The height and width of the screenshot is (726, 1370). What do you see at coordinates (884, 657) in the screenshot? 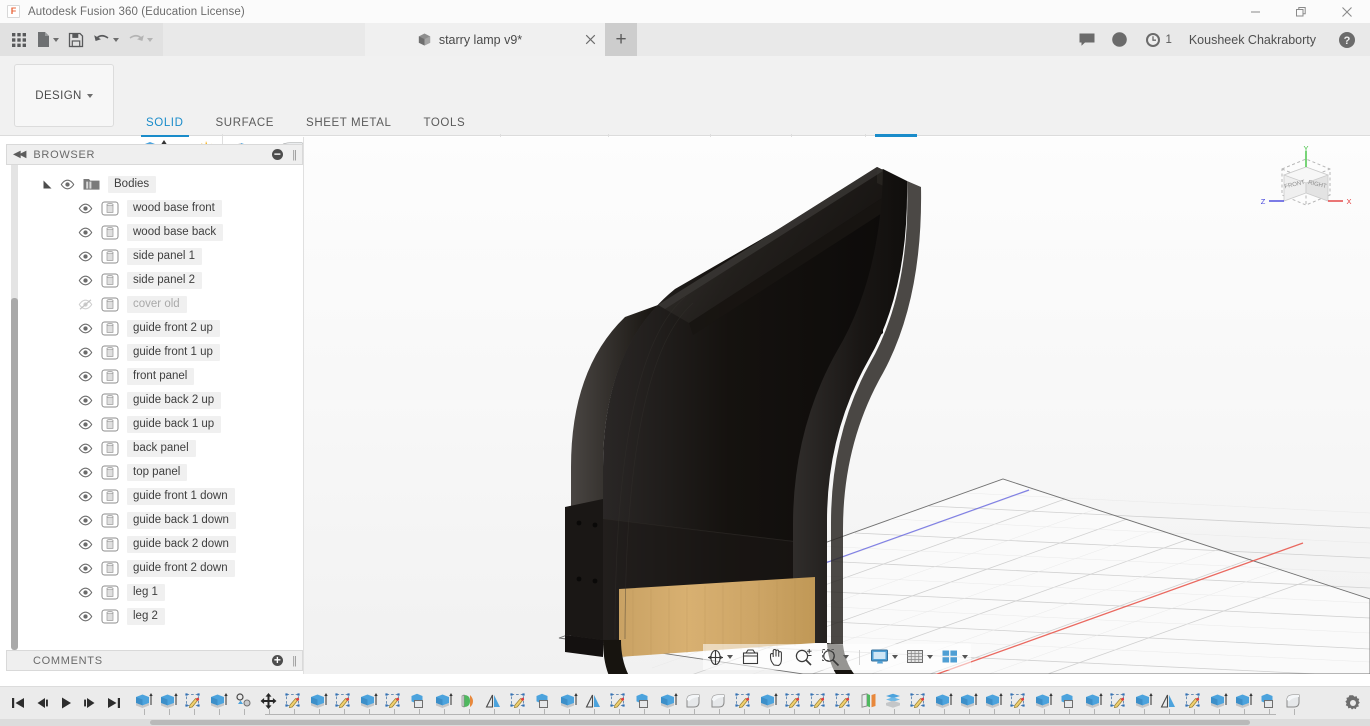
I see `display-settings-icon` at bounding box center [884, 657].